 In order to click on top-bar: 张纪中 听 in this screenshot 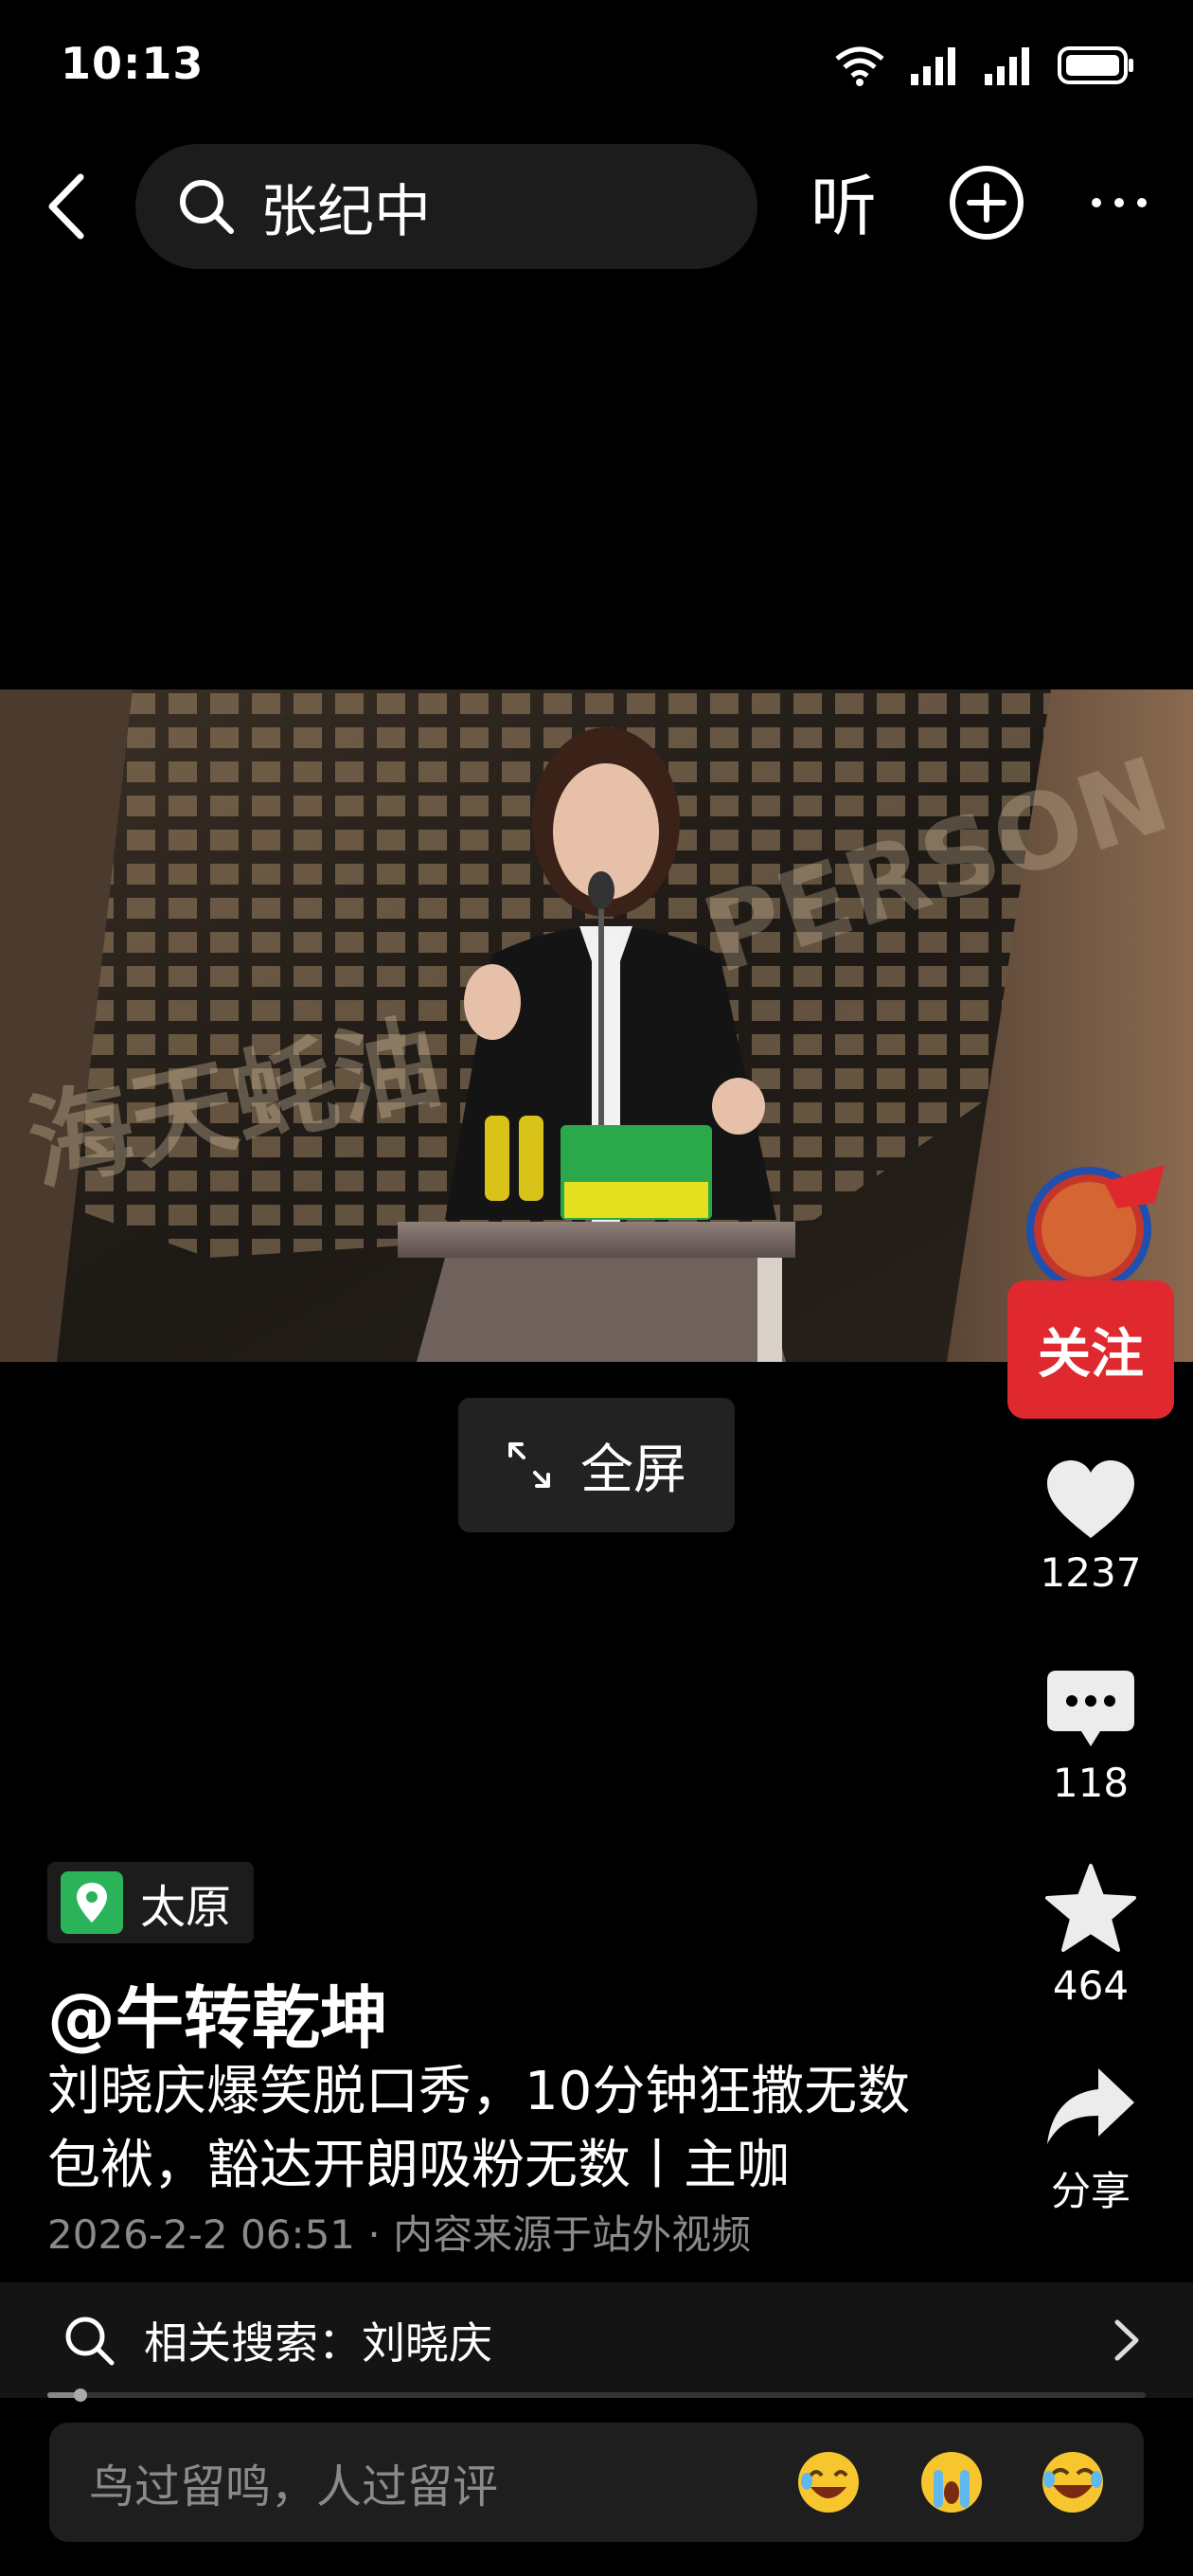, I will do `click(596, 206)`.